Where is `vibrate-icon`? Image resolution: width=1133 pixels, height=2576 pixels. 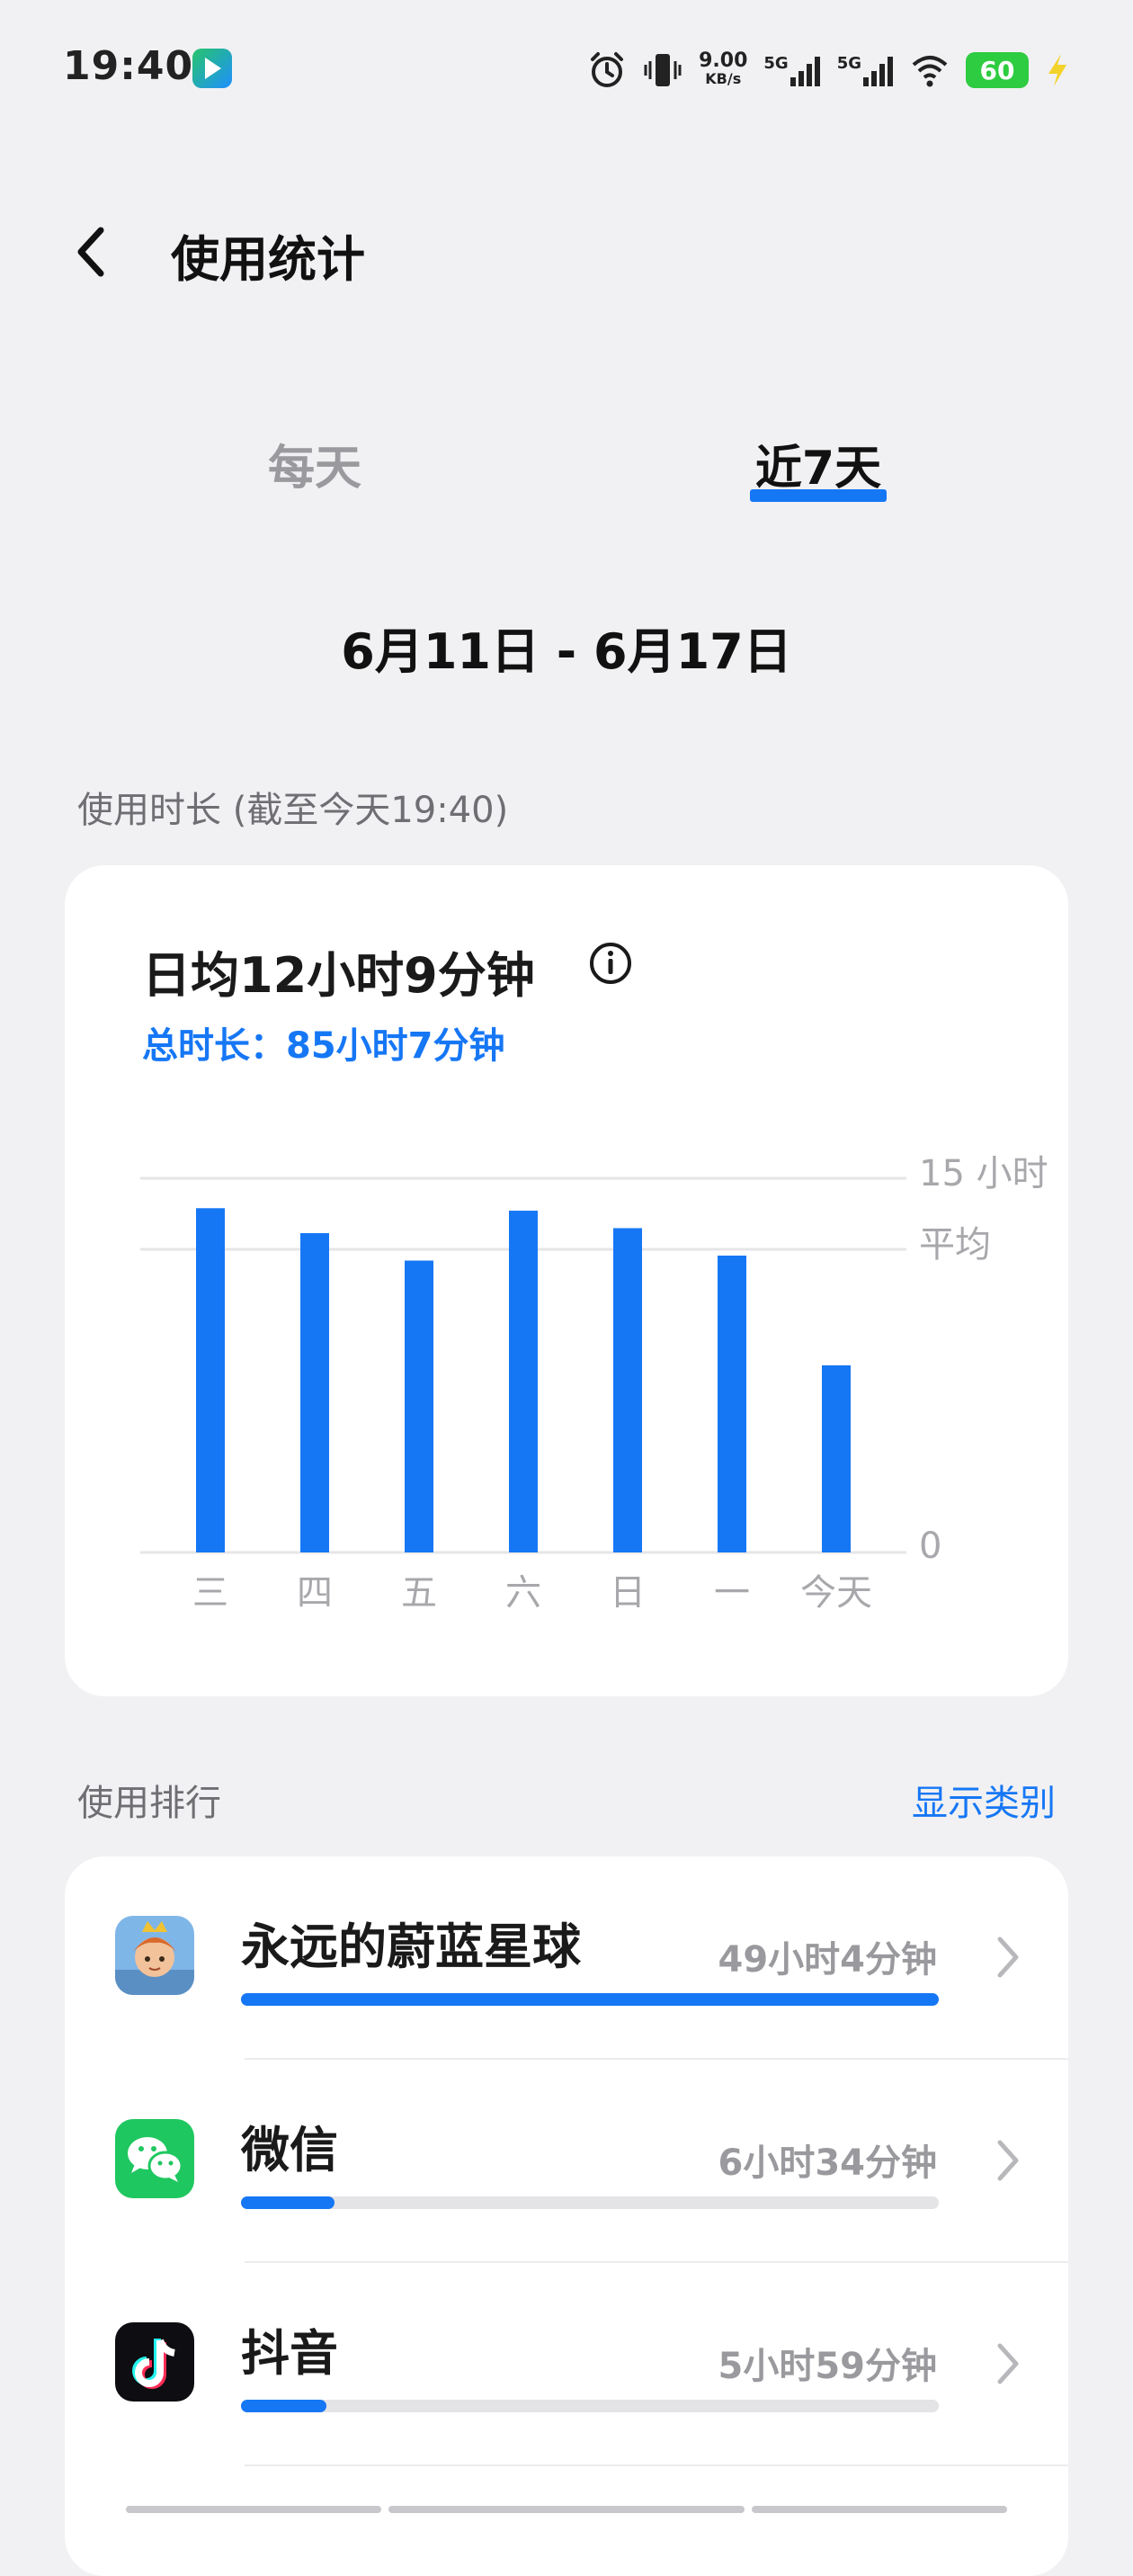 vibrate-icon is located at coordinates (663, 70).